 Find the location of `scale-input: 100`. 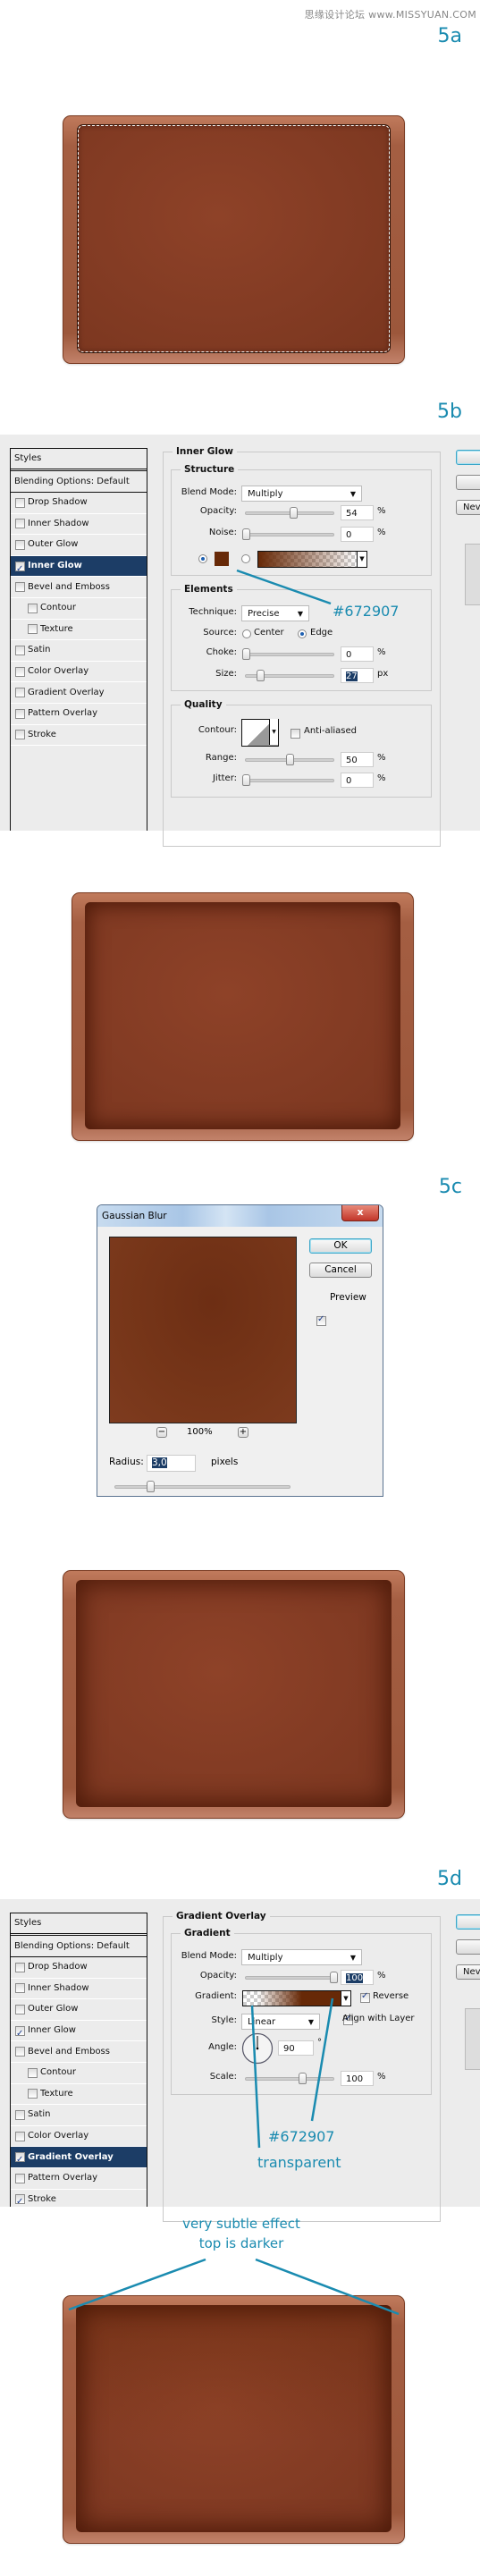

scale-input: 100 is located at coordinates (357, 2078).